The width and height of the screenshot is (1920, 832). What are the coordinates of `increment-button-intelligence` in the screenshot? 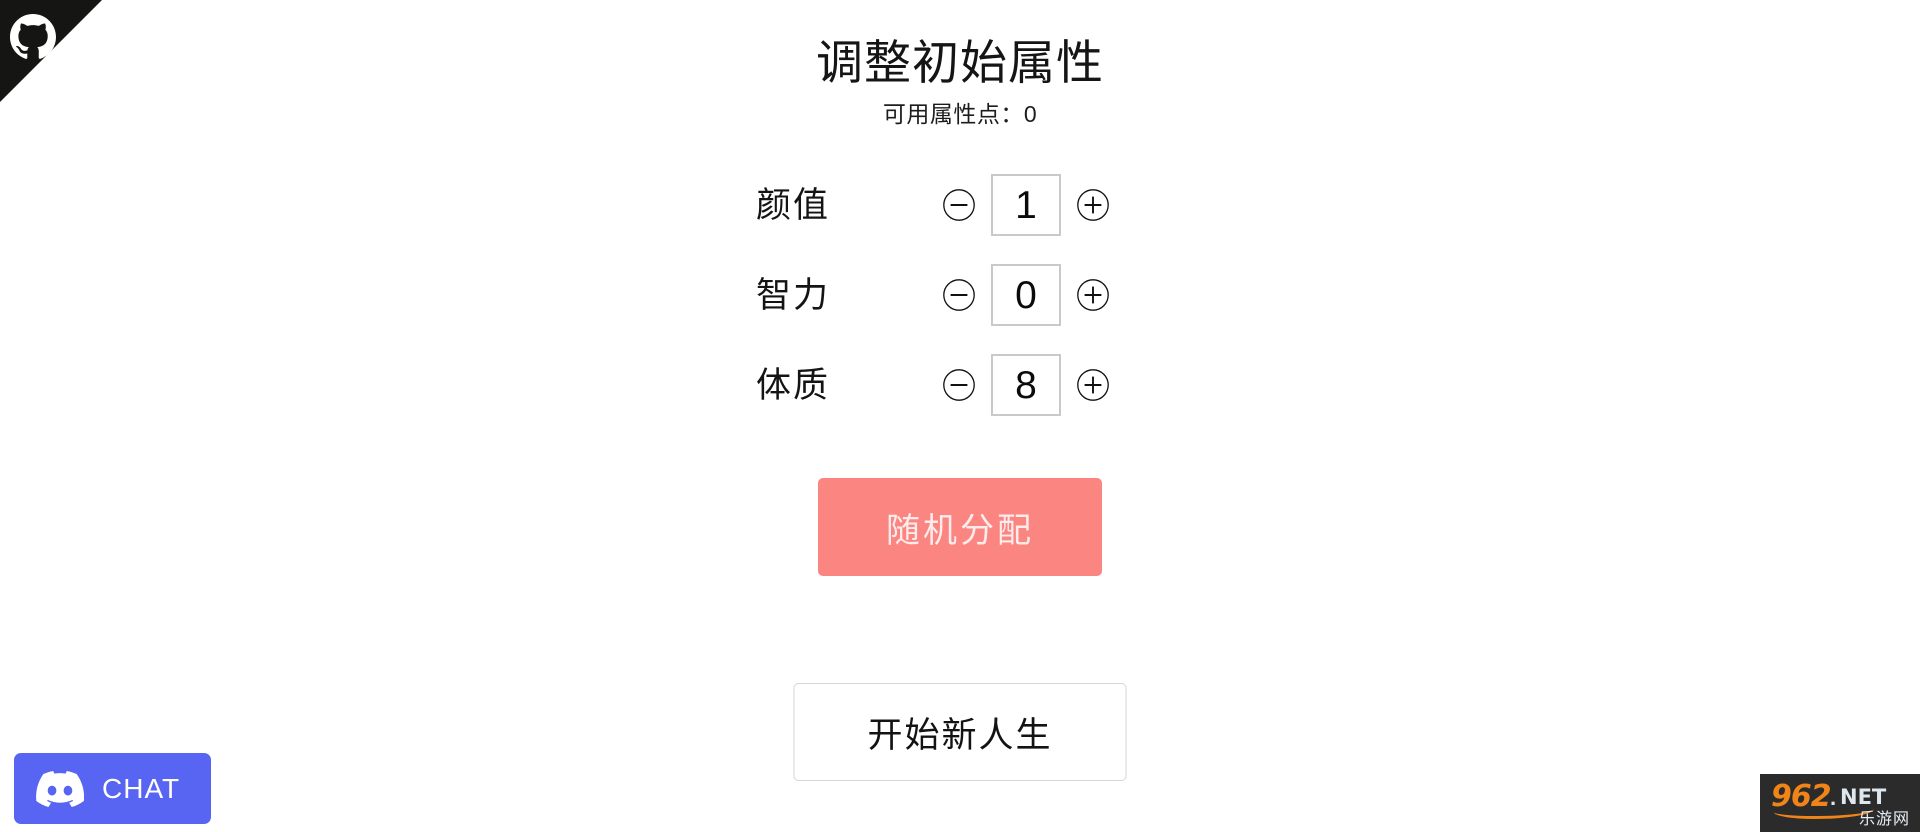 It's located at (1093, 295).